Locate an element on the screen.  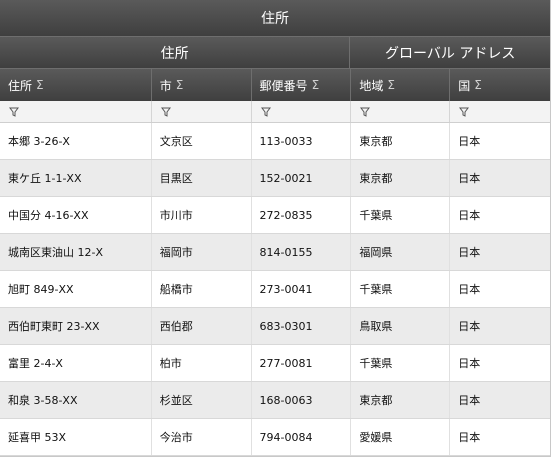
cell-address: 延喜甲 53X is located at coordinates (76, 437).